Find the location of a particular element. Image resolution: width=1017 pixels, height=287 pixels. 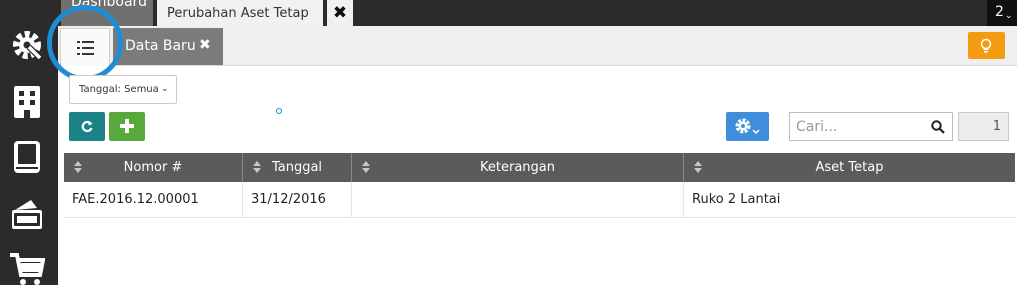

cell-keterangan is located at coordinates (518, 200).